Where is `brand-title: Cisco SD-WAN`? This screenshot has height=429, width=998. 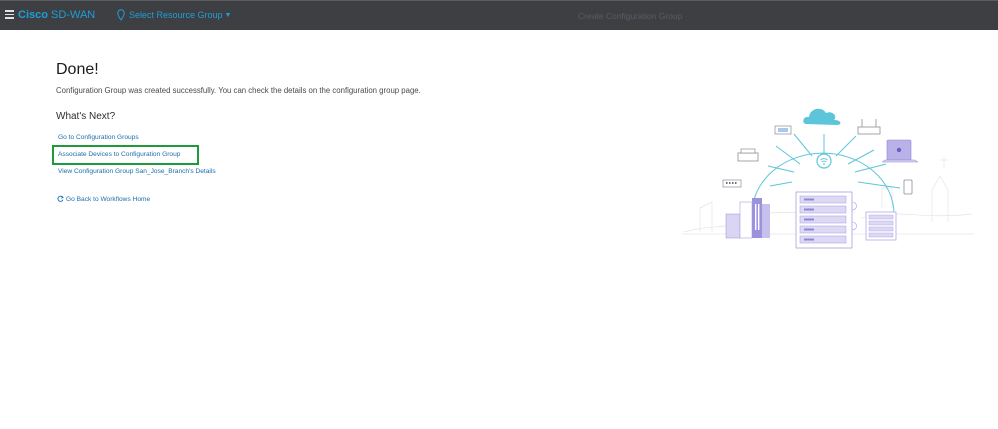
brand-title: Cisco SD-WAN is located at coordinates (56, 15).